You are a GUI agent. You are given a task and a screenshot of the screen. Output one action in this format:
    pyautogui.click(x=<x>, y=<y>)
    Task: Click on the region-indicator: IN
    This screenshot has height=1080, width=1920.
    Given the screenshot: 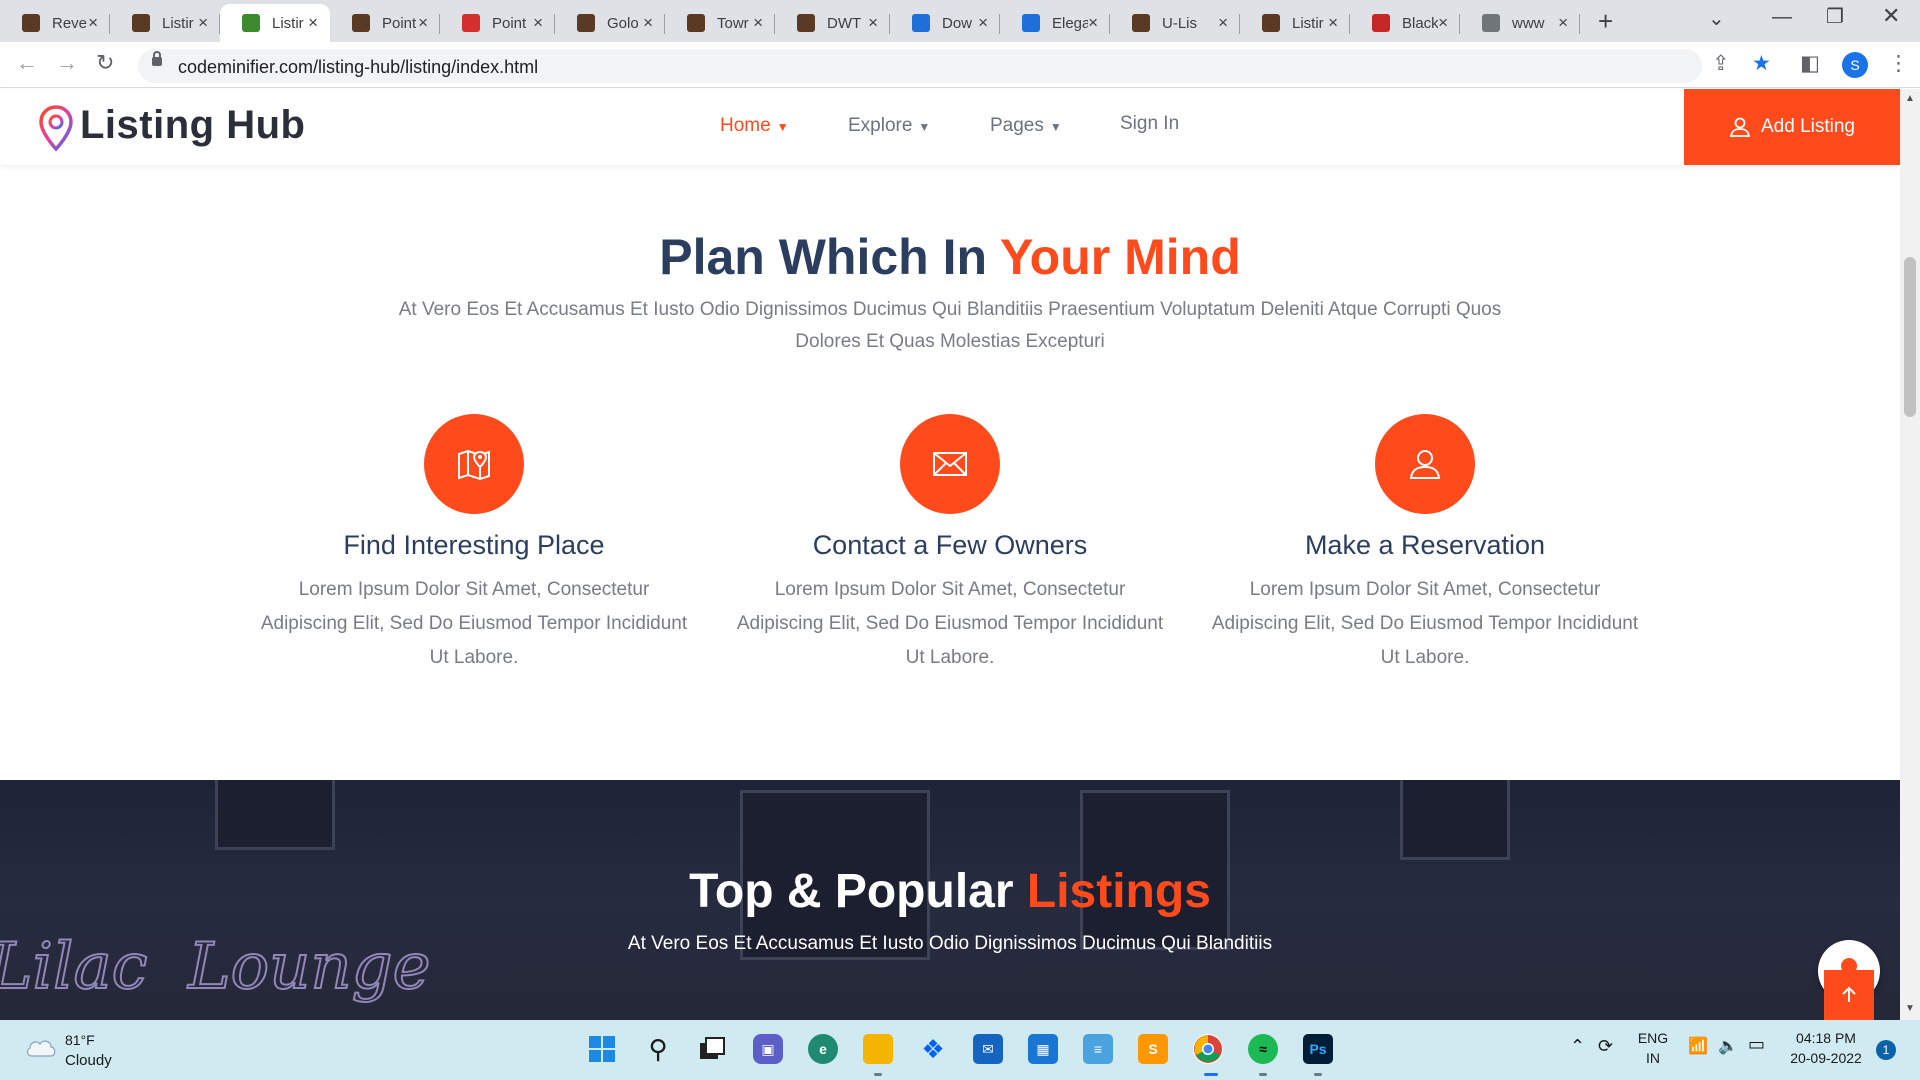 What is the action you would take?
    pyautogui.click(x=1653, y=1058)
    